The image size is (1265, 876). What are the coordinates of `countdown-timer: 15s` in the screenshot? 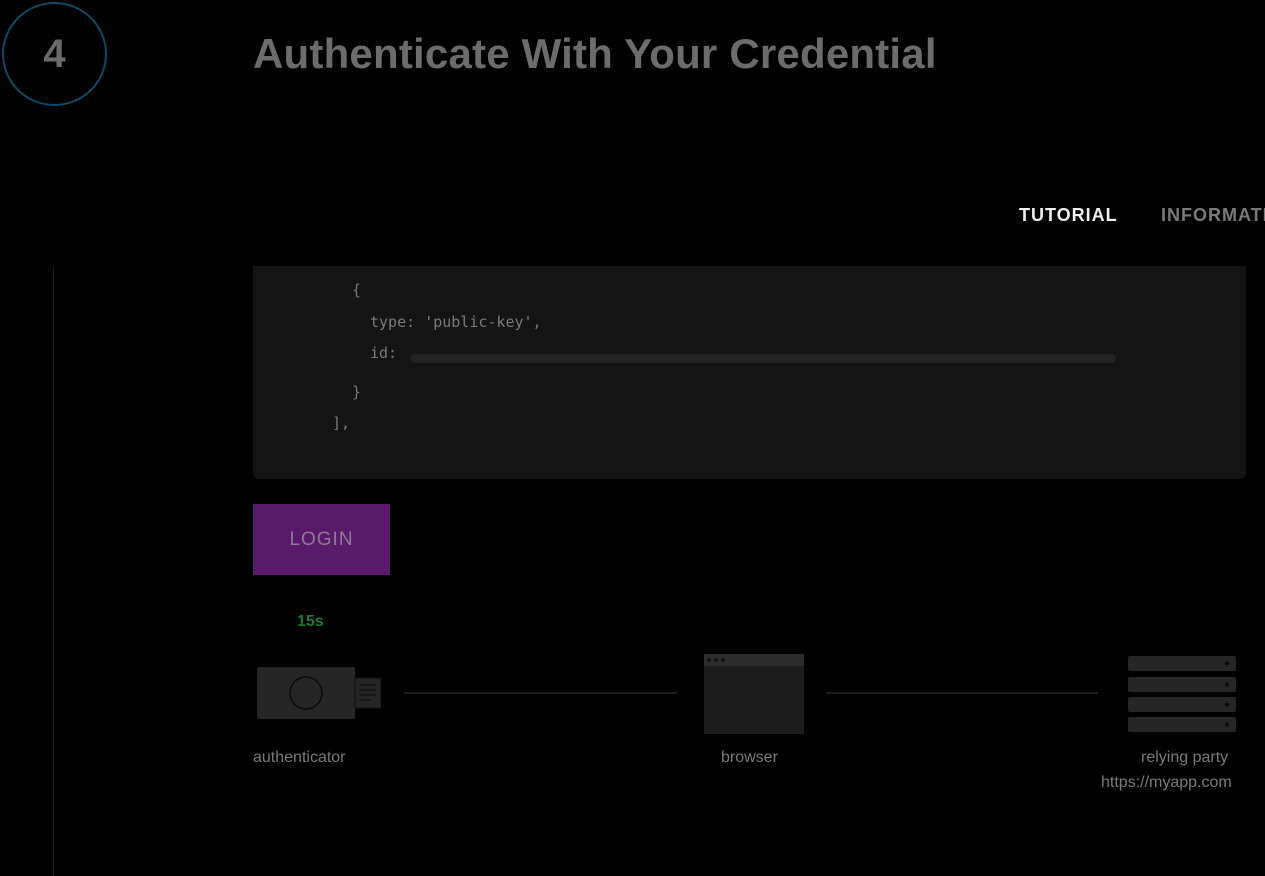 It's located at (310, 621).